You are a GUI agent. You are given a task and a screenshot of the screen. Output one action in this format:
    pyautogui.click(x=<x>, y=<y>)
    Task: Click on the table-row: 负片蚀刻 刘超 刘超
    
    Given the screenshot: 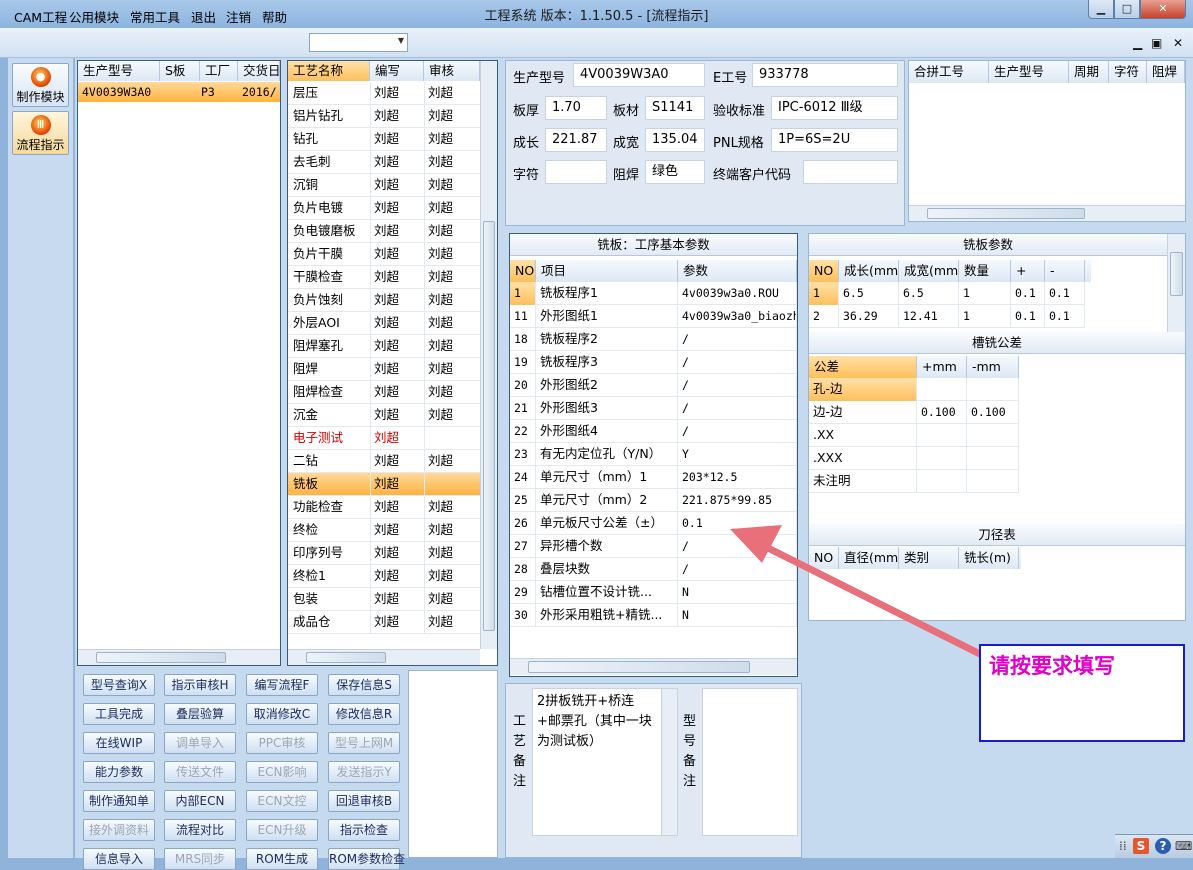 What is the action you would take?
    pyautogui.click(x=384, y=300)
    